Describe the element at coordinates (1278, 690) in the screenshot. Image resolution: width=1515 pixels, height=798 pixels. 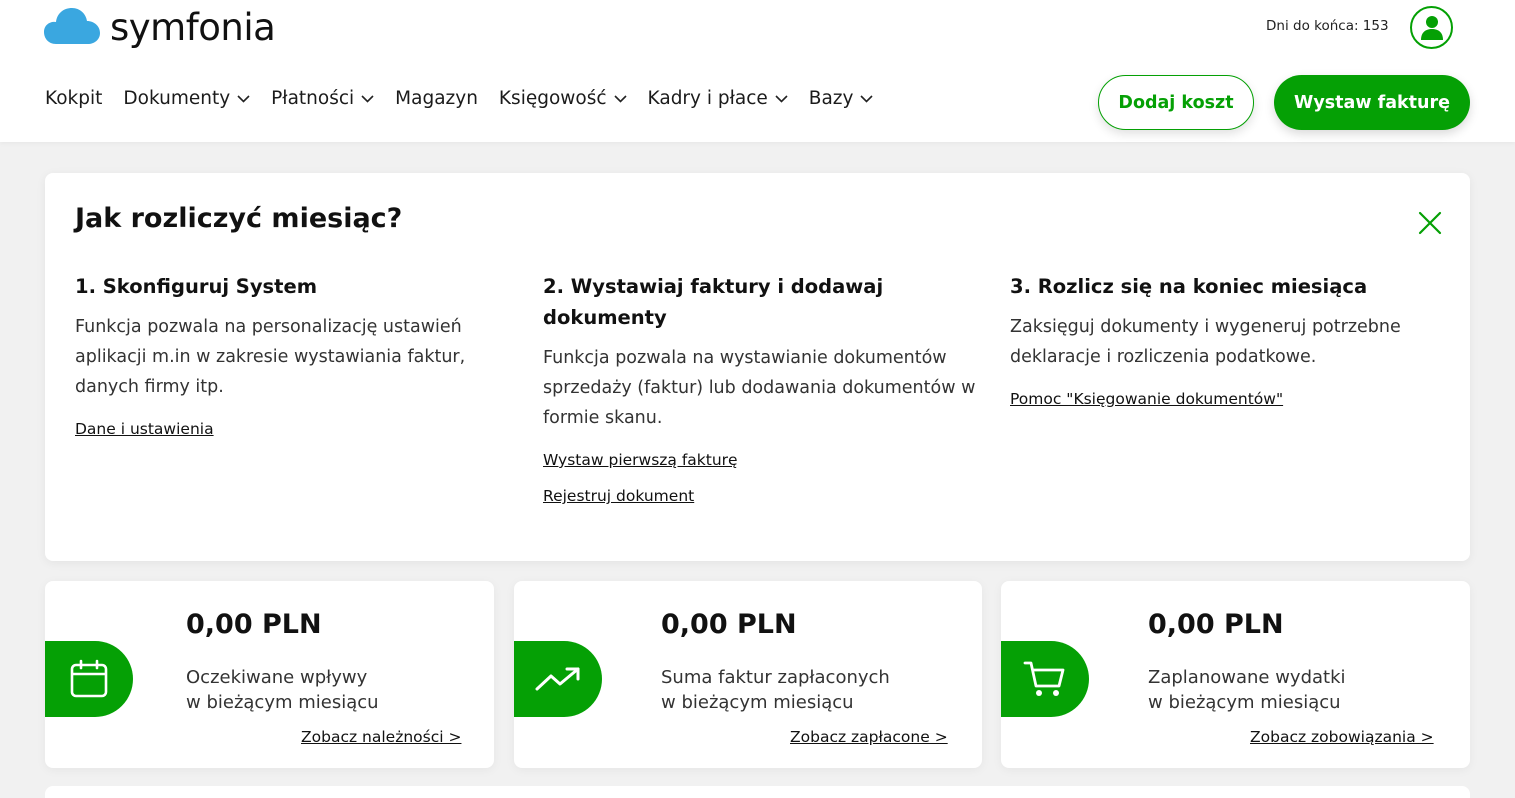
I see `stat-label: Zaplanowane wydatki w bieżącym miesiącu` at that location.